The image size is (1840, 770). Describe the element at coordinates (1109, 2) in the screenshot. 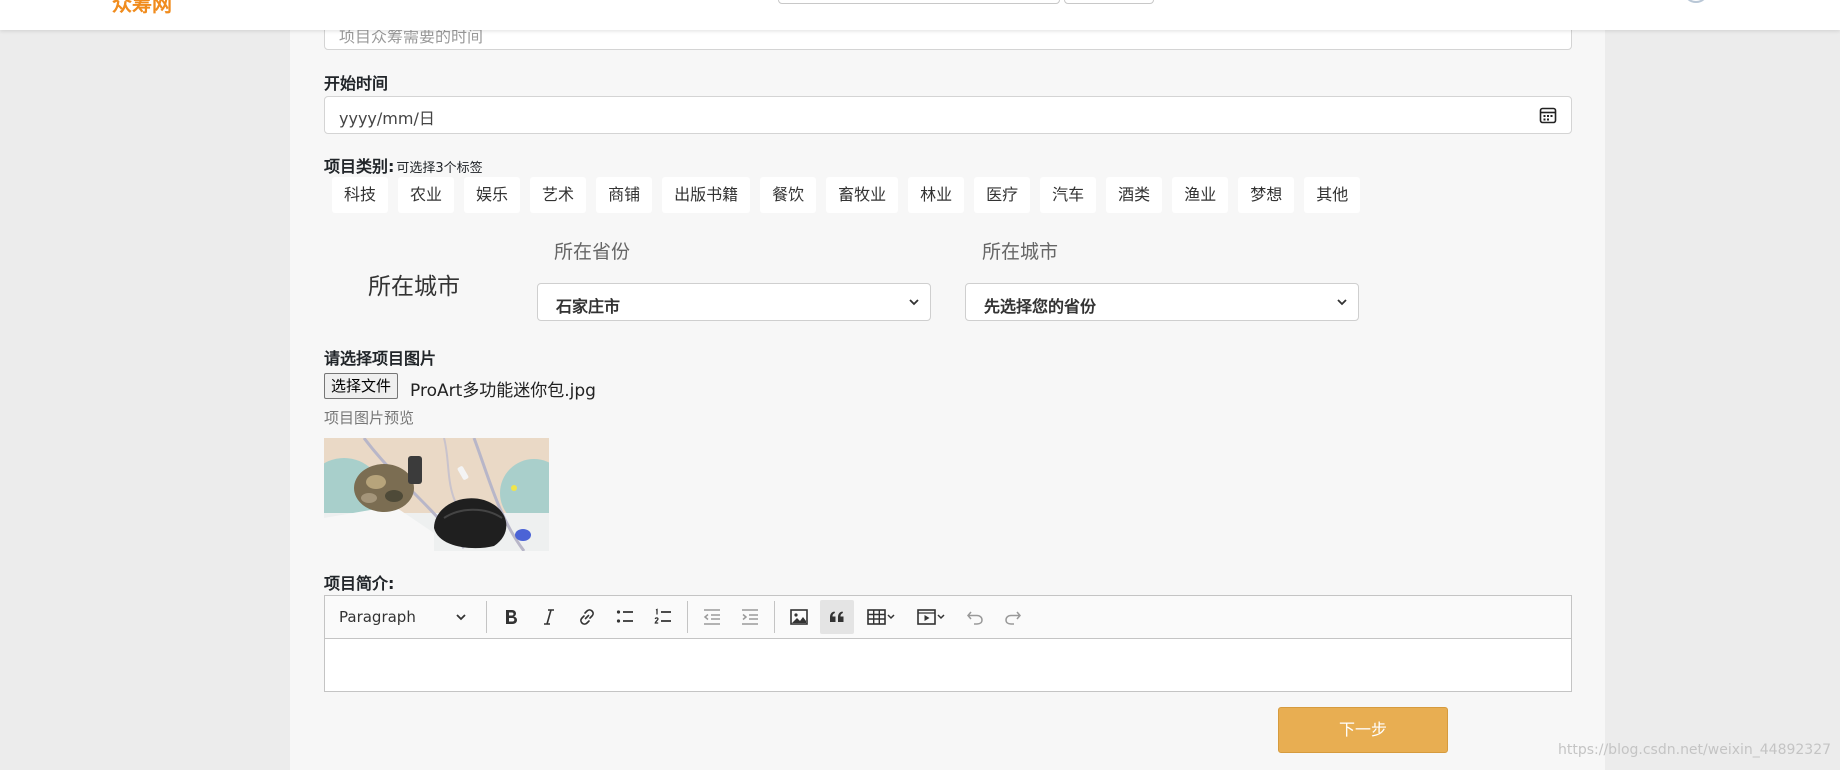

I see `header-search-button` at that location.